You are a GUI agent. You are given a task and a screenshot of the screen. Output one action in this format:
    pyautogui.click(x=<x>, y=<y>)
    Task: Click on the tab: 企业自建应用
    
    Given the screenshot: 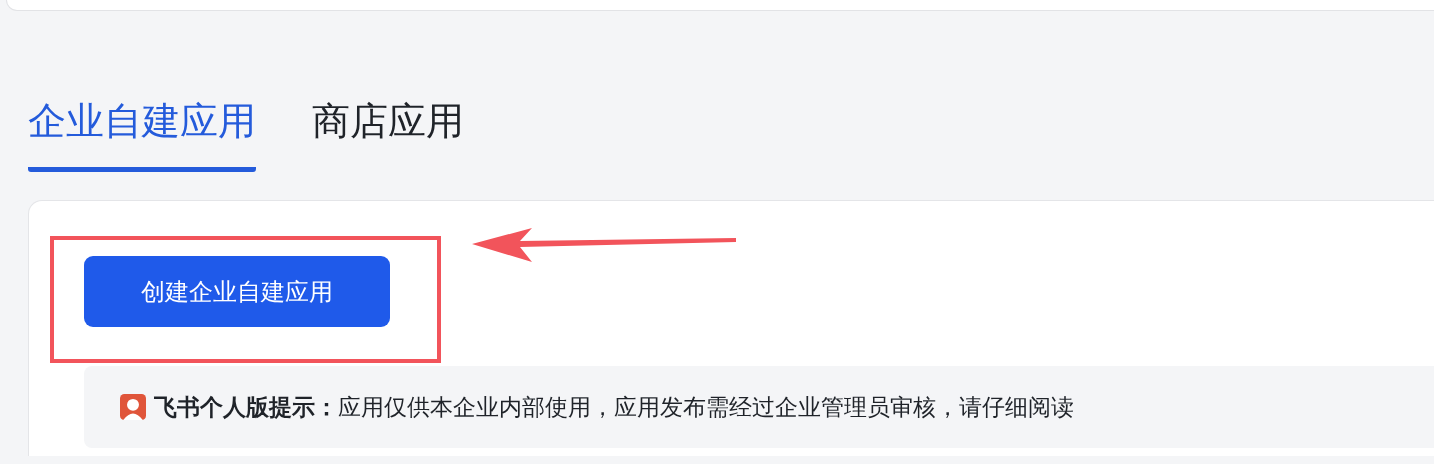 What is the action you would take?
    pyautogui.click(x=142, y=129)
    